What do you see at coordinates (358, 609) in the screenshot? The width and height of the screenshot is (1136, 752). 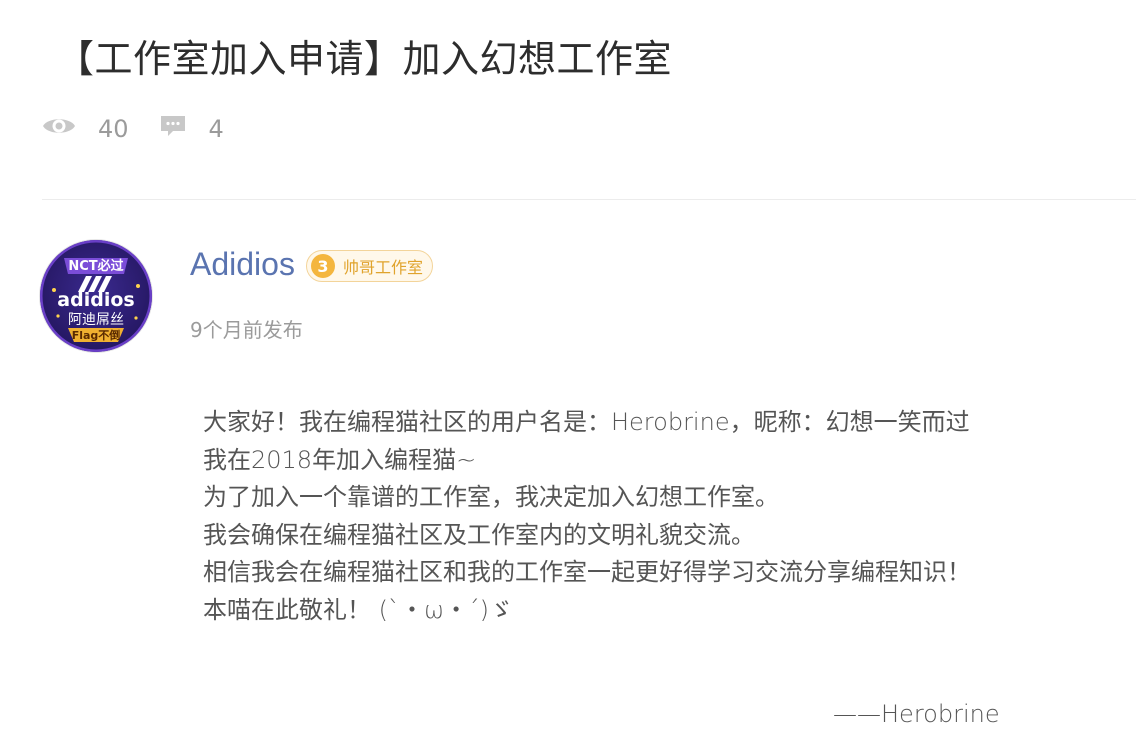 I see `content-line: 本喵在此敬礼！ (`・ω・´)ゞ` at bounding box center [358, 609].